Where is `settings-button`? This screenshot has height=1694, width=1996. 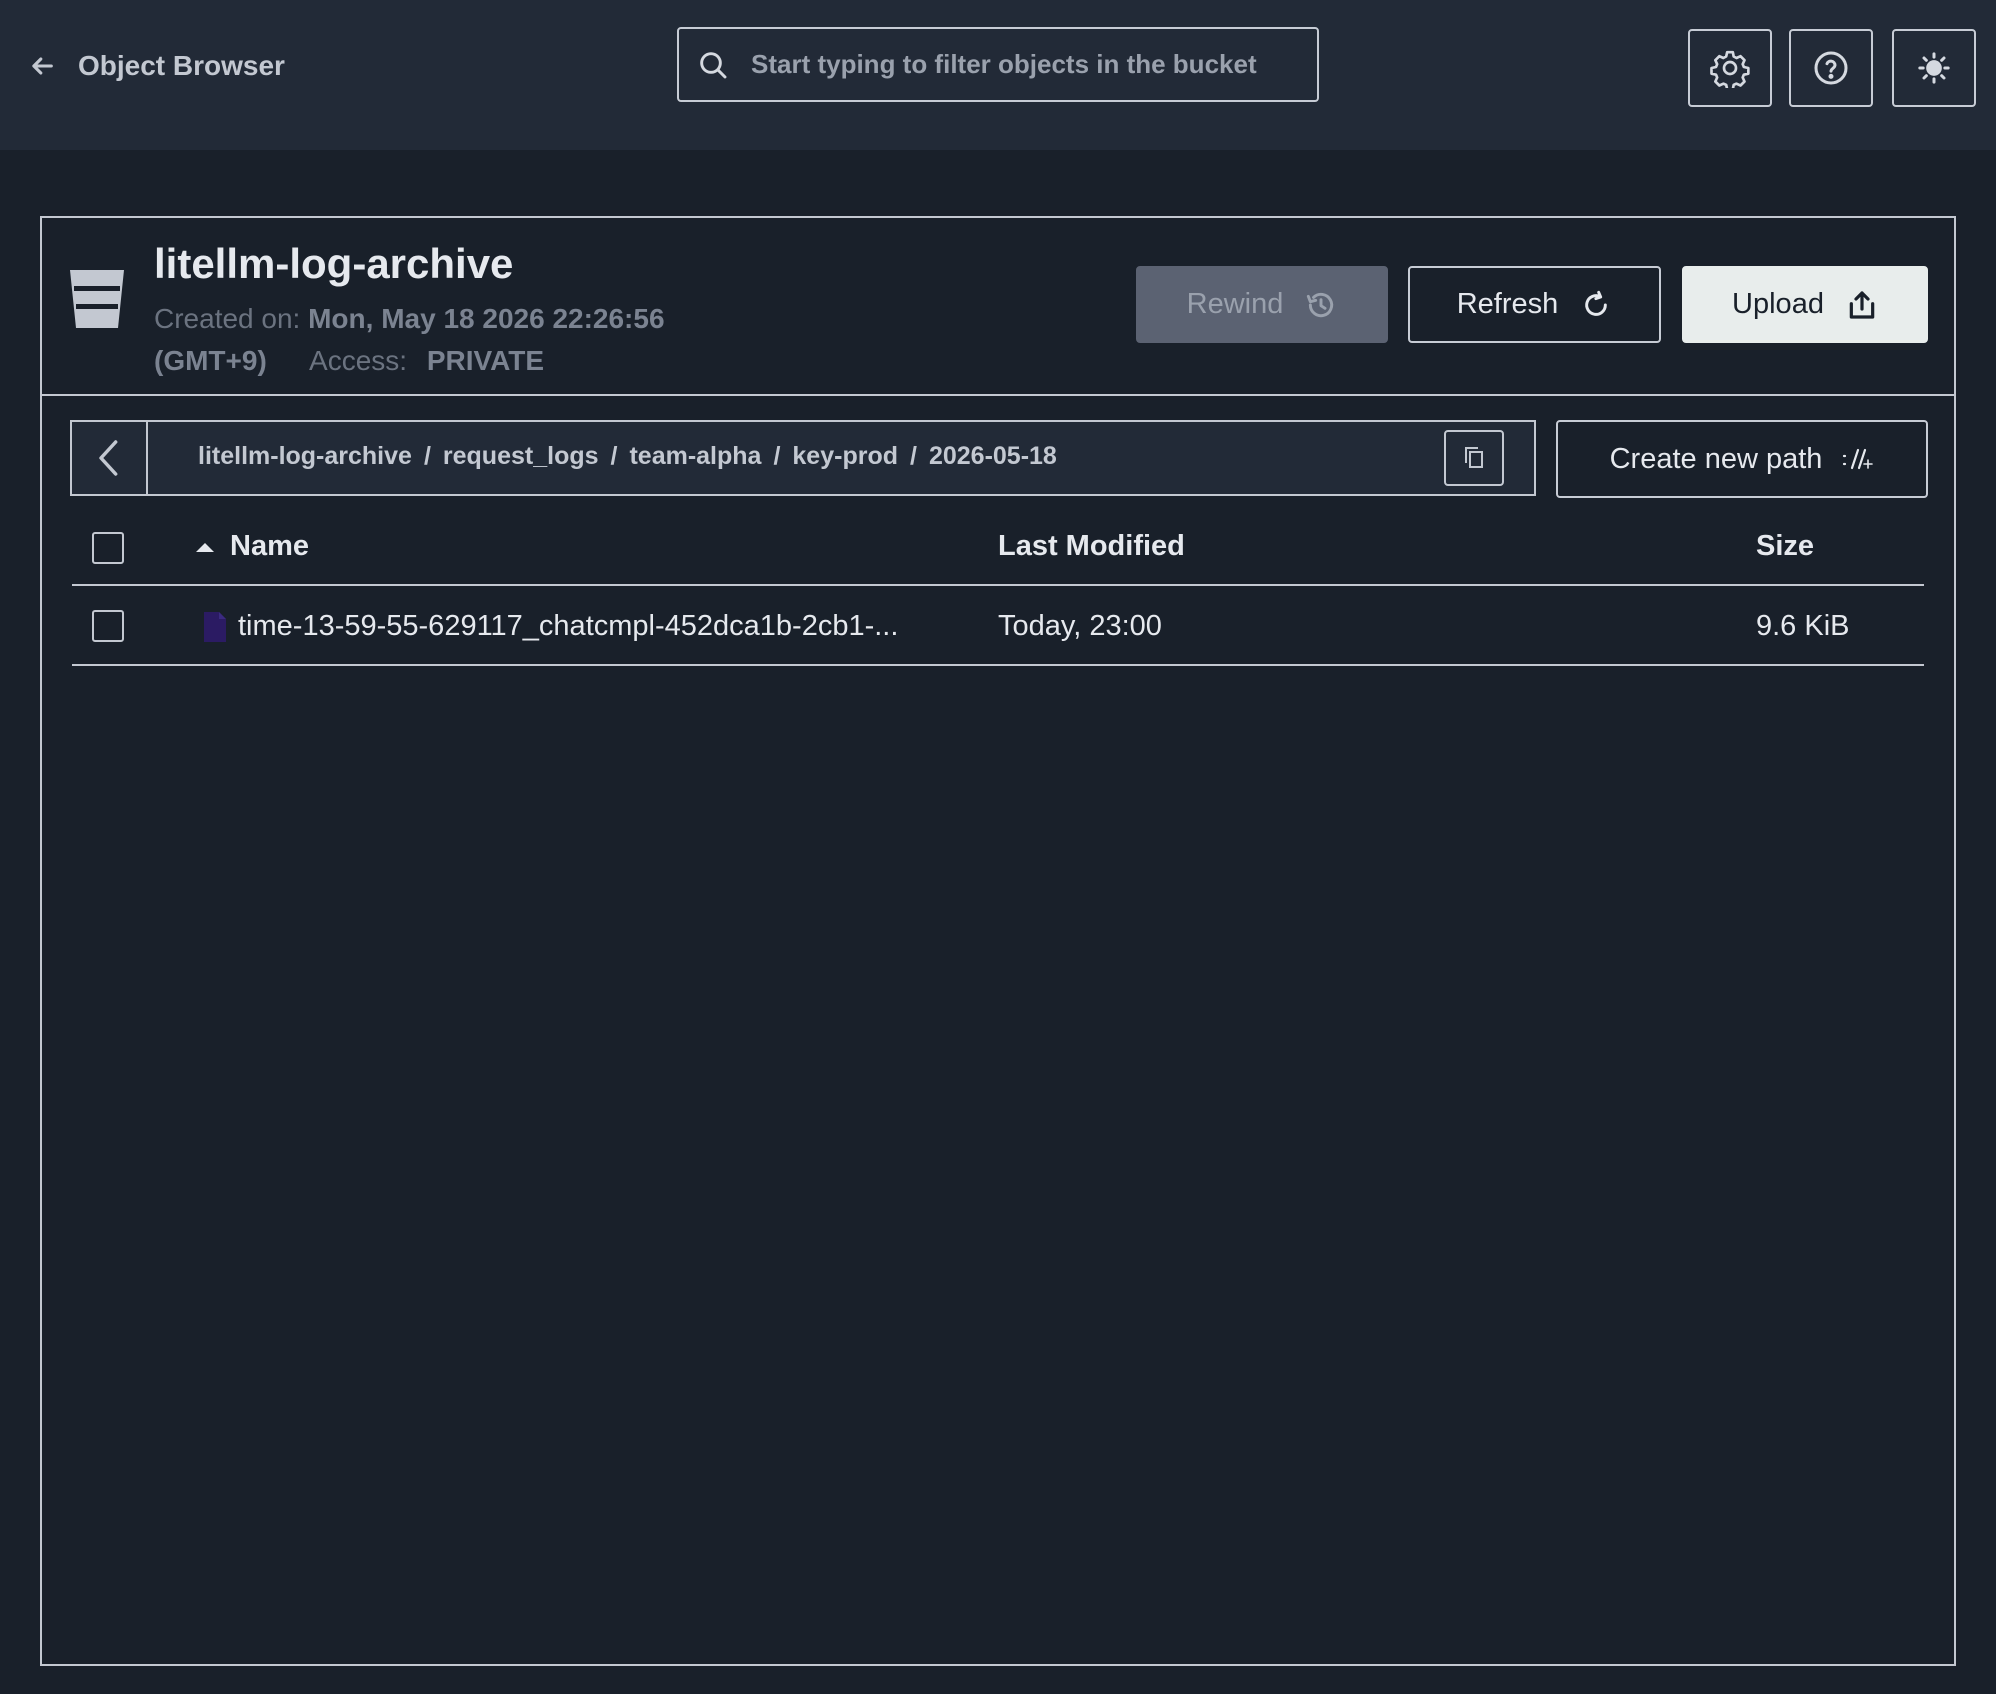 settings-button is located at coordinates (1730, 68).